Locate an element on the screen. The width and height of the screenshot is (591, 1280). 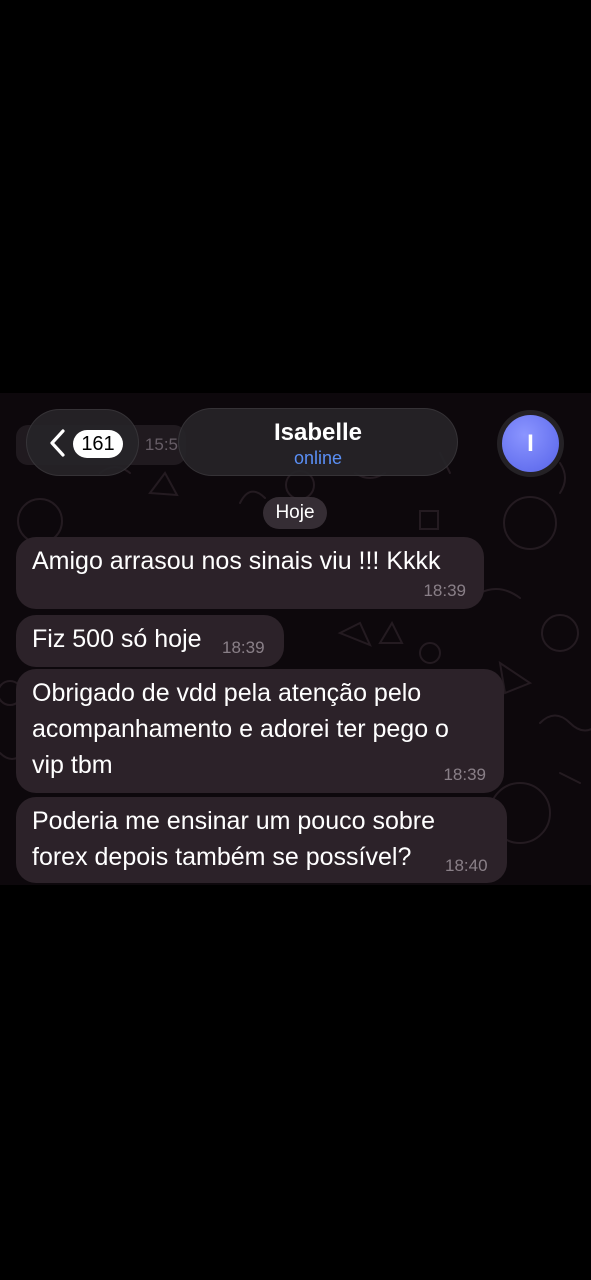
message-text: Amigo arrasou nos sinais viu !!! Kkkk is located at coordinates (236, 561).